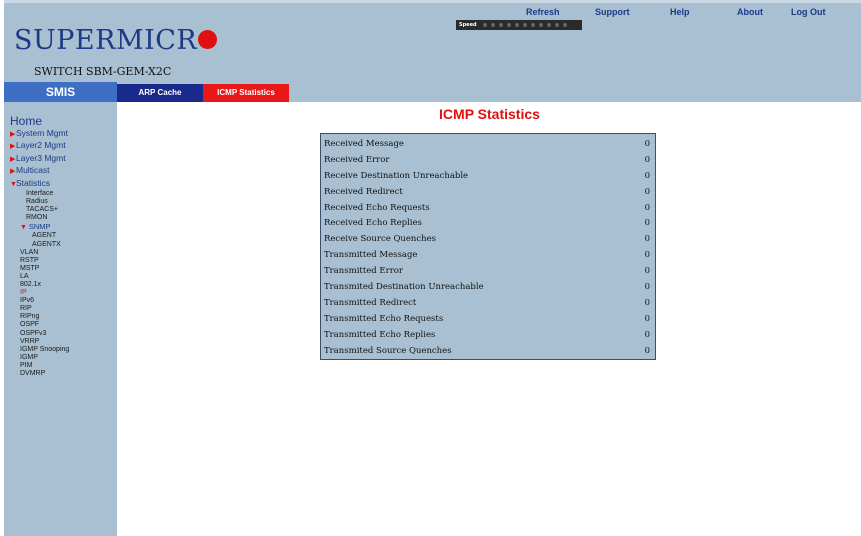 The height and width of the screenshot is (536, 861). Describe the element at coordinates (380, 334) in the screenshot. I see `stat-label: Transmitted Echo Replies` at that location.